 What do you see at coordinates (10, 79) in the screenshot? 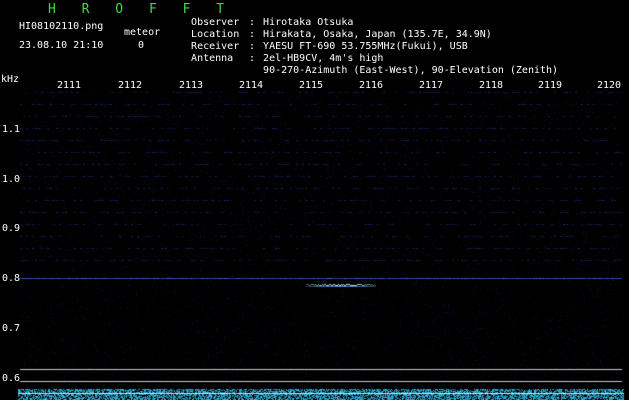
I see `y-axis-unit: kHz` at bounding box center [10, 79].